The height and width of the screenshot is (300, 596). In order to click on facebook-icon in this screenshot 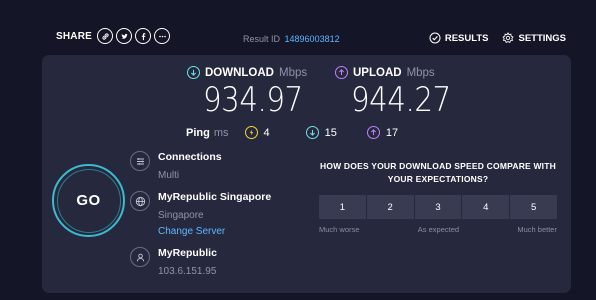, I will do `click(143, 36)`.